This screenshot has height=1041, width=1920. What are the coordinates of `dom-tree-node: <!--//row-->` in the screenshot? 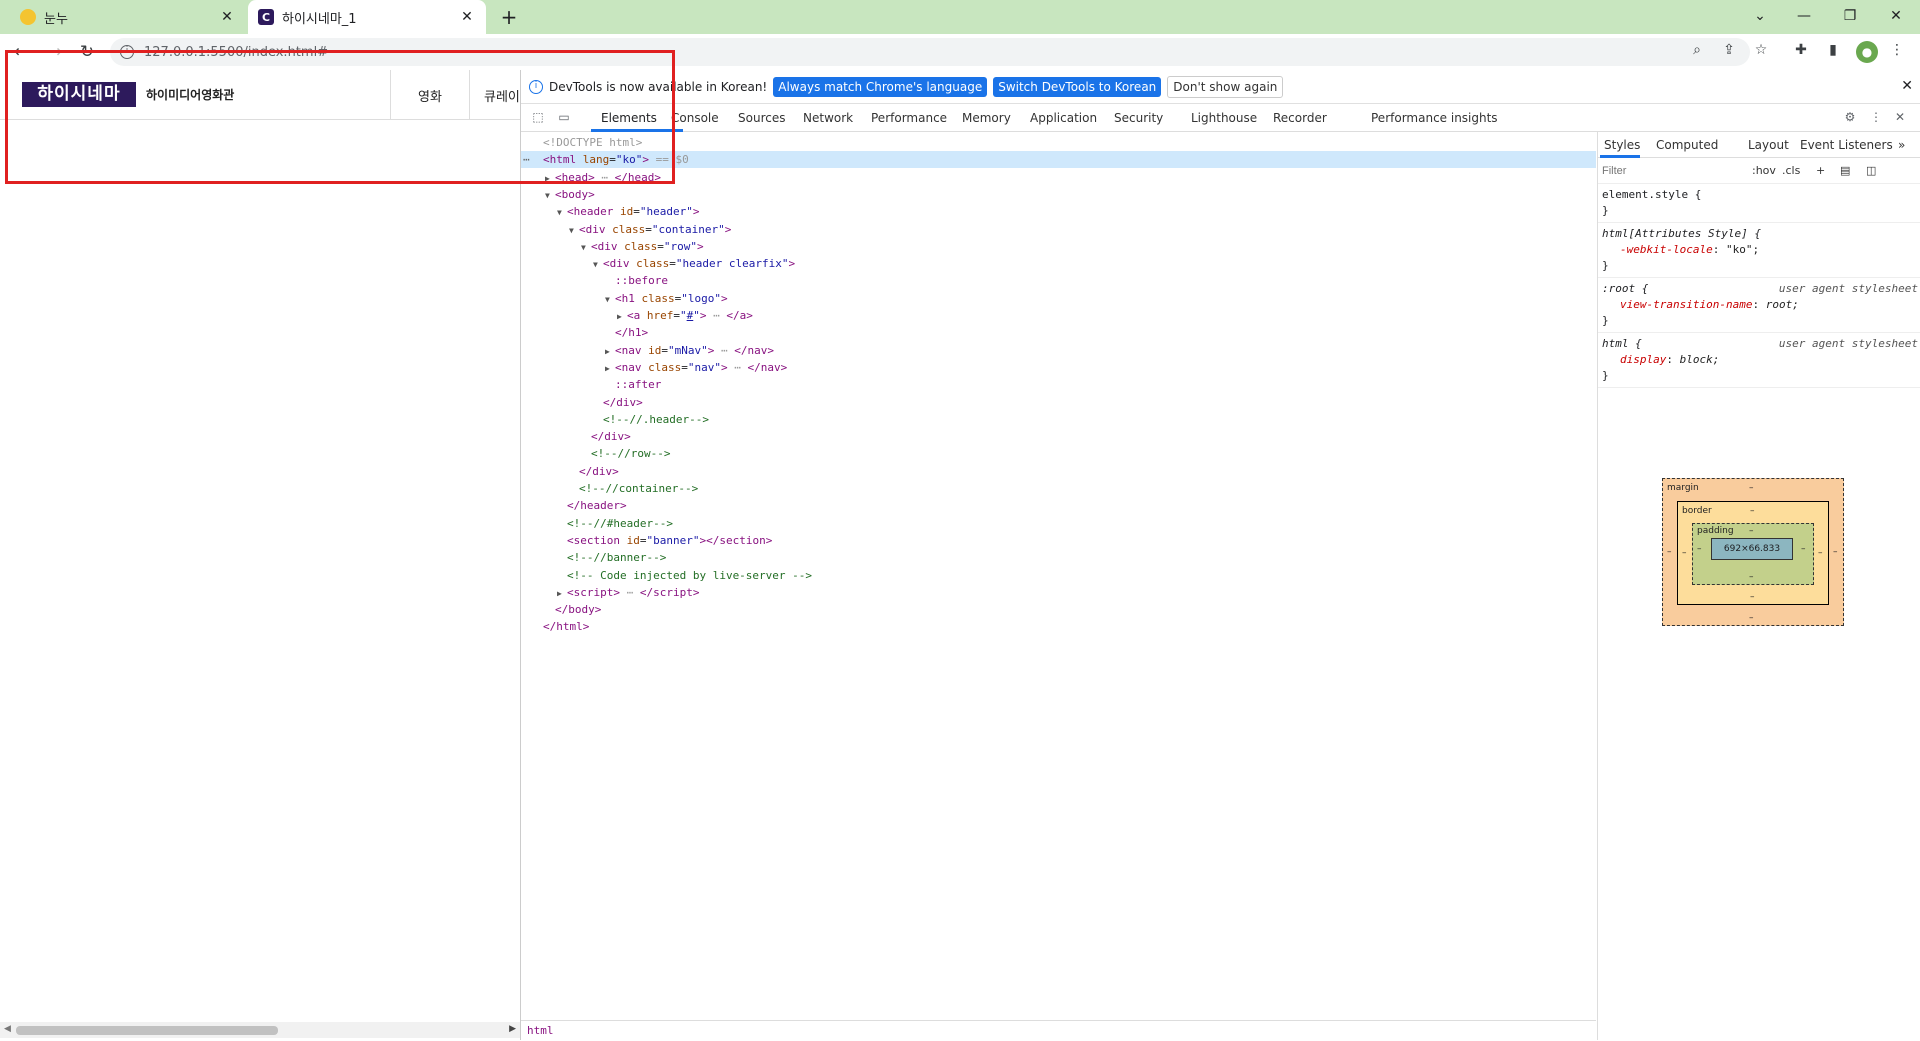 It's located at (1058, 453).